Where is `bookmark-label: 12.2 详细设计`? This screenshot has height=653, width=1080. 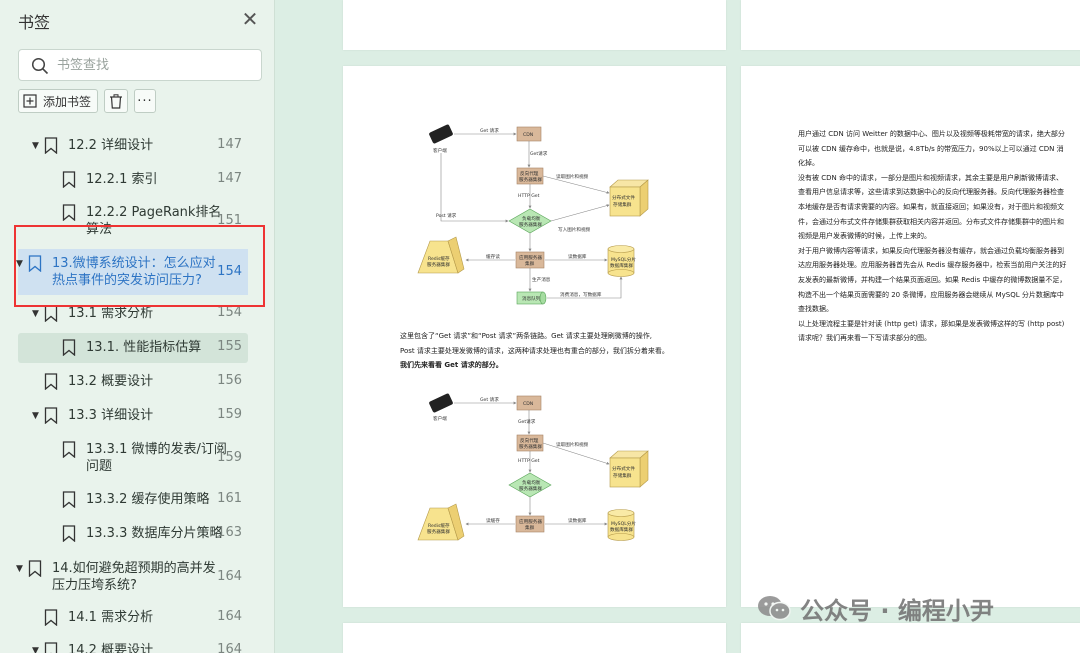 bookmark-label: 12.2 详细设计 is located at coordinates (111, 145).